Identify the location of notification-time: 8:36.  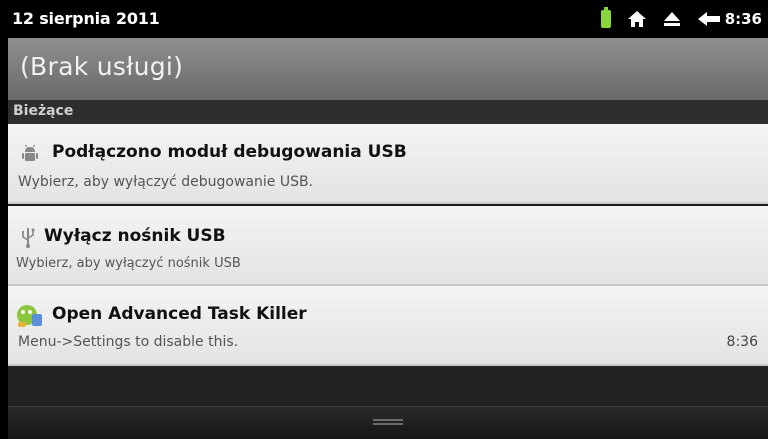
(742, 342).